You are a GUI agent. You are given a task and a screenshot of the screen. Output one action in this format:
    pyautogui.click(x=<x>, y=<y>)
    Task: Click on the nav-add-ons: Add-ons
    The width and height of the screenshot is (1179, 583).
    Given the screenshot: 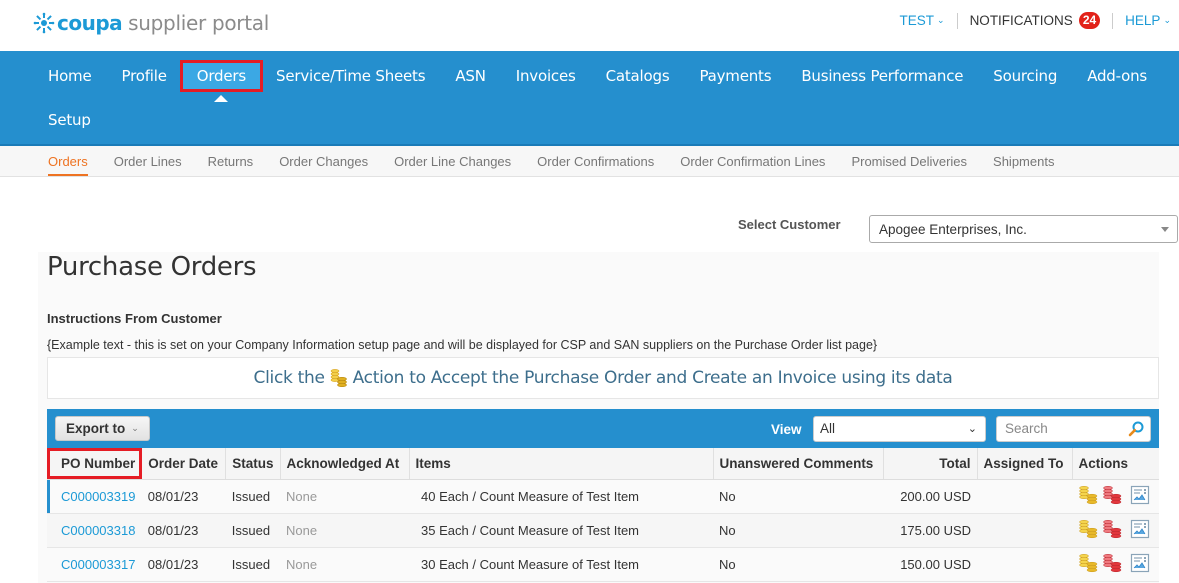 What is the action you would take?
    pyautogui.click(x=1117, y=78)
    